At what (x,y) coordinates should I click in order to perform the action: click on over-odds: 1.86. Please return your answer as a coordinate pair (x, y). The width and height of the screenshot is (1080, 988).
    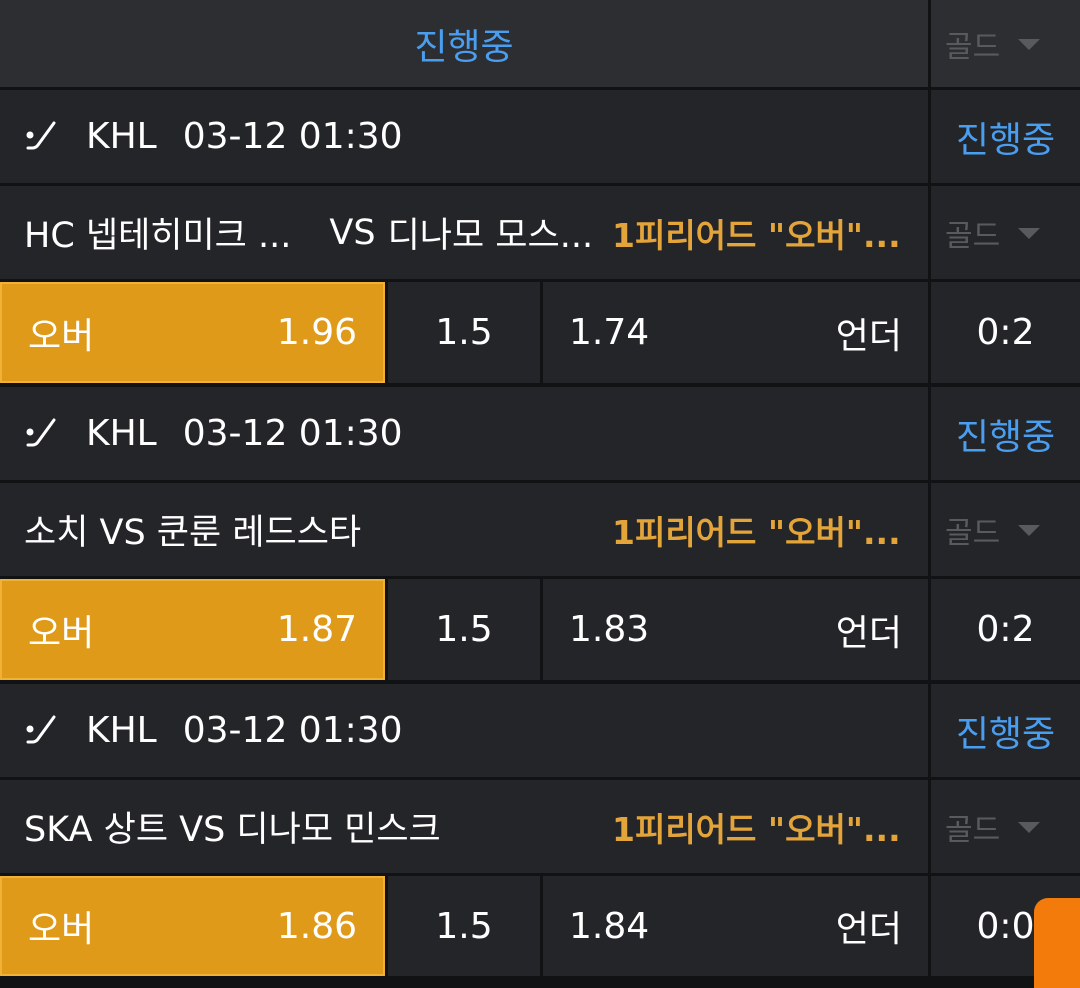
    Looking at the image, I should click on (316, 926).